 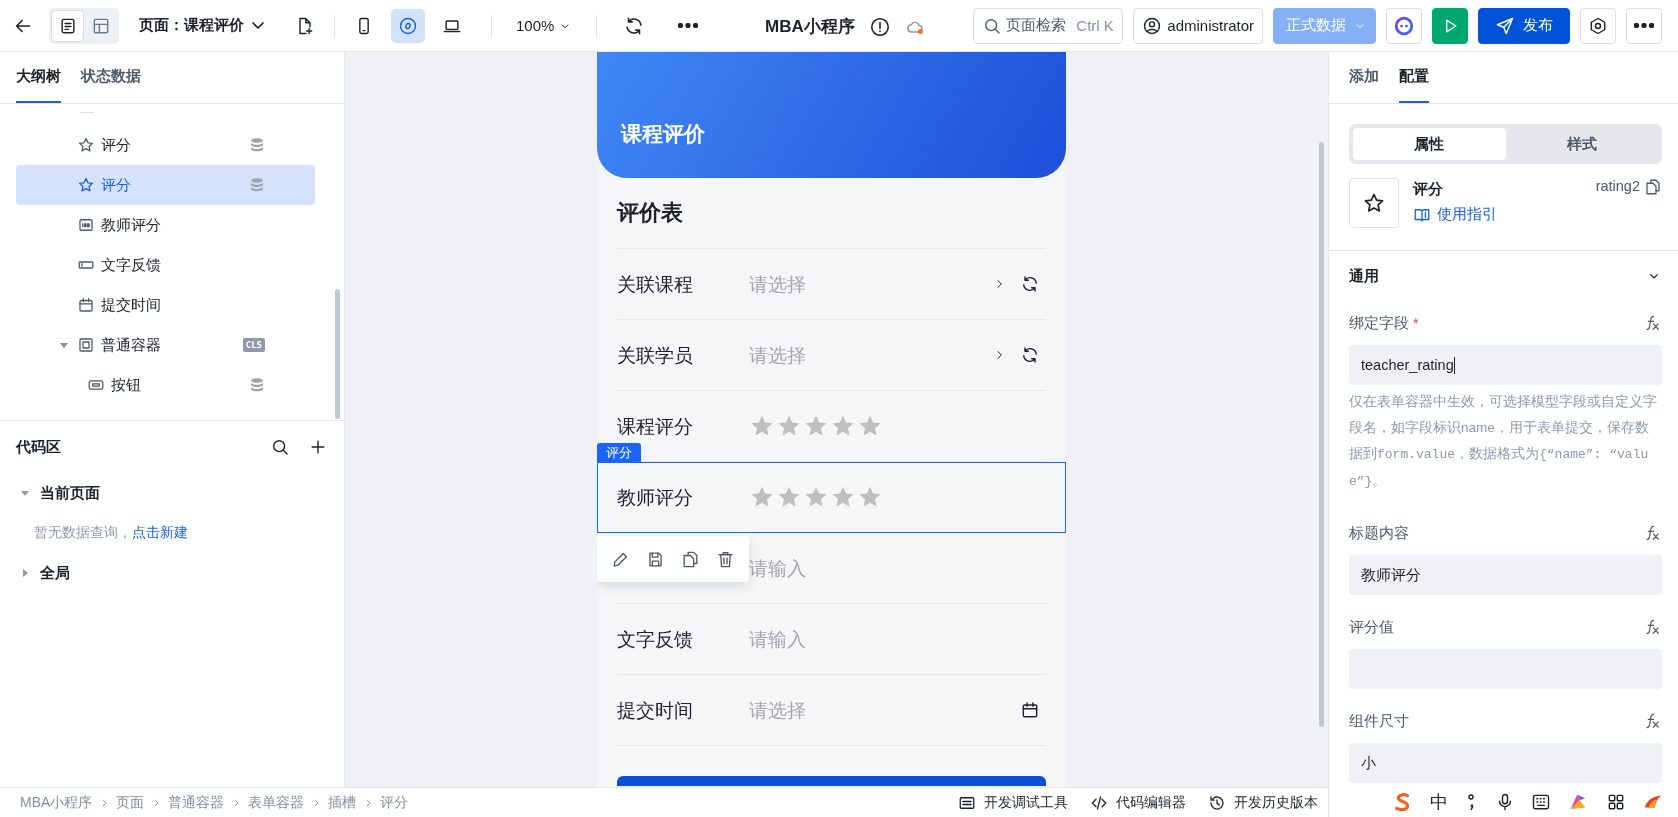 I want to click on field-label: 绑定字段, so click(x=1379, y=322).